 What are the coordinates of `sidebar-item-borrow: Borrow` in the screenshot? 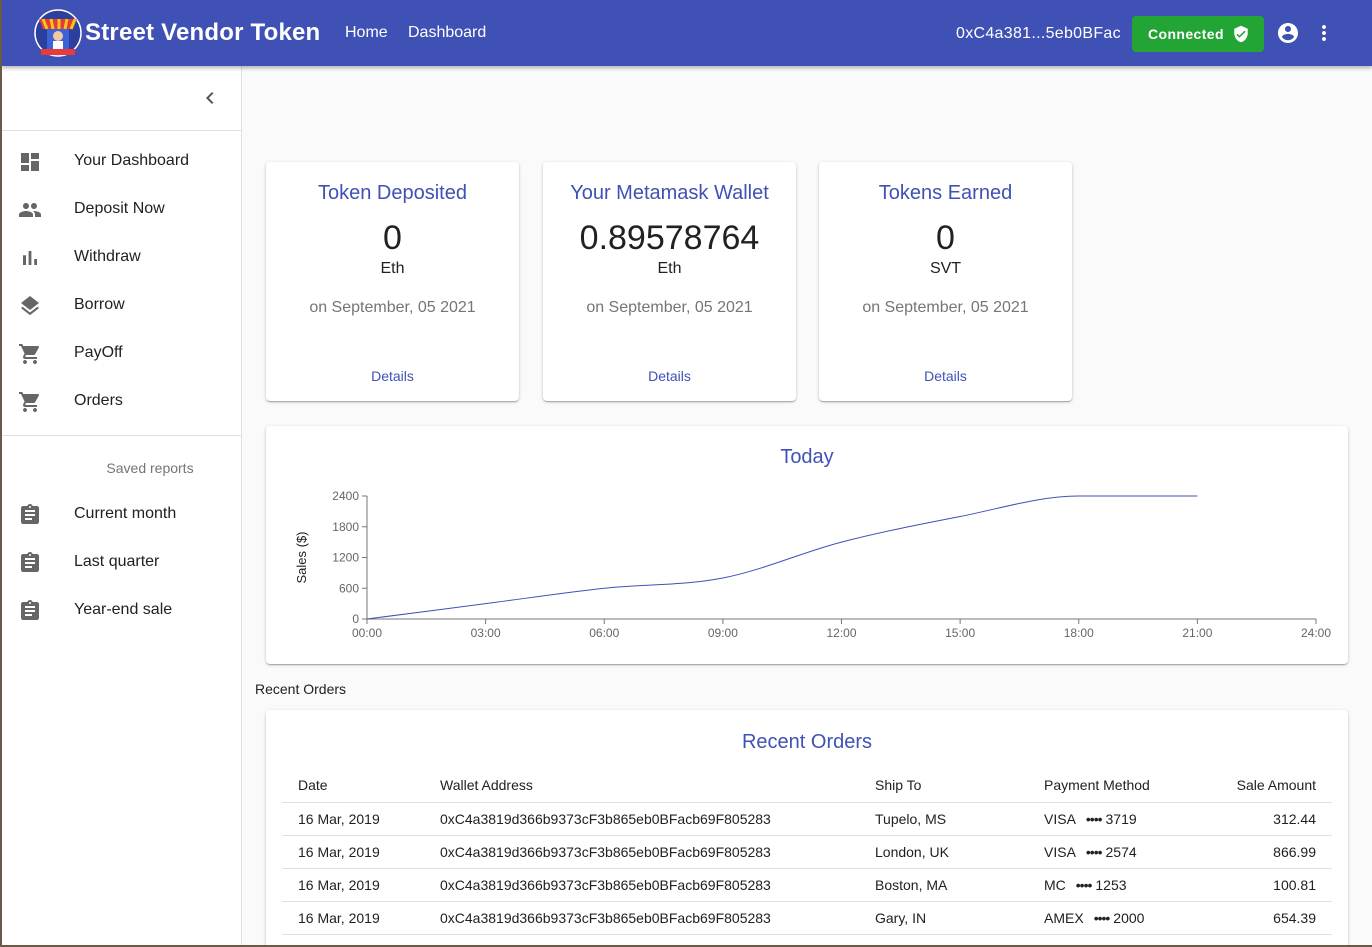 It's located at (121, 306).